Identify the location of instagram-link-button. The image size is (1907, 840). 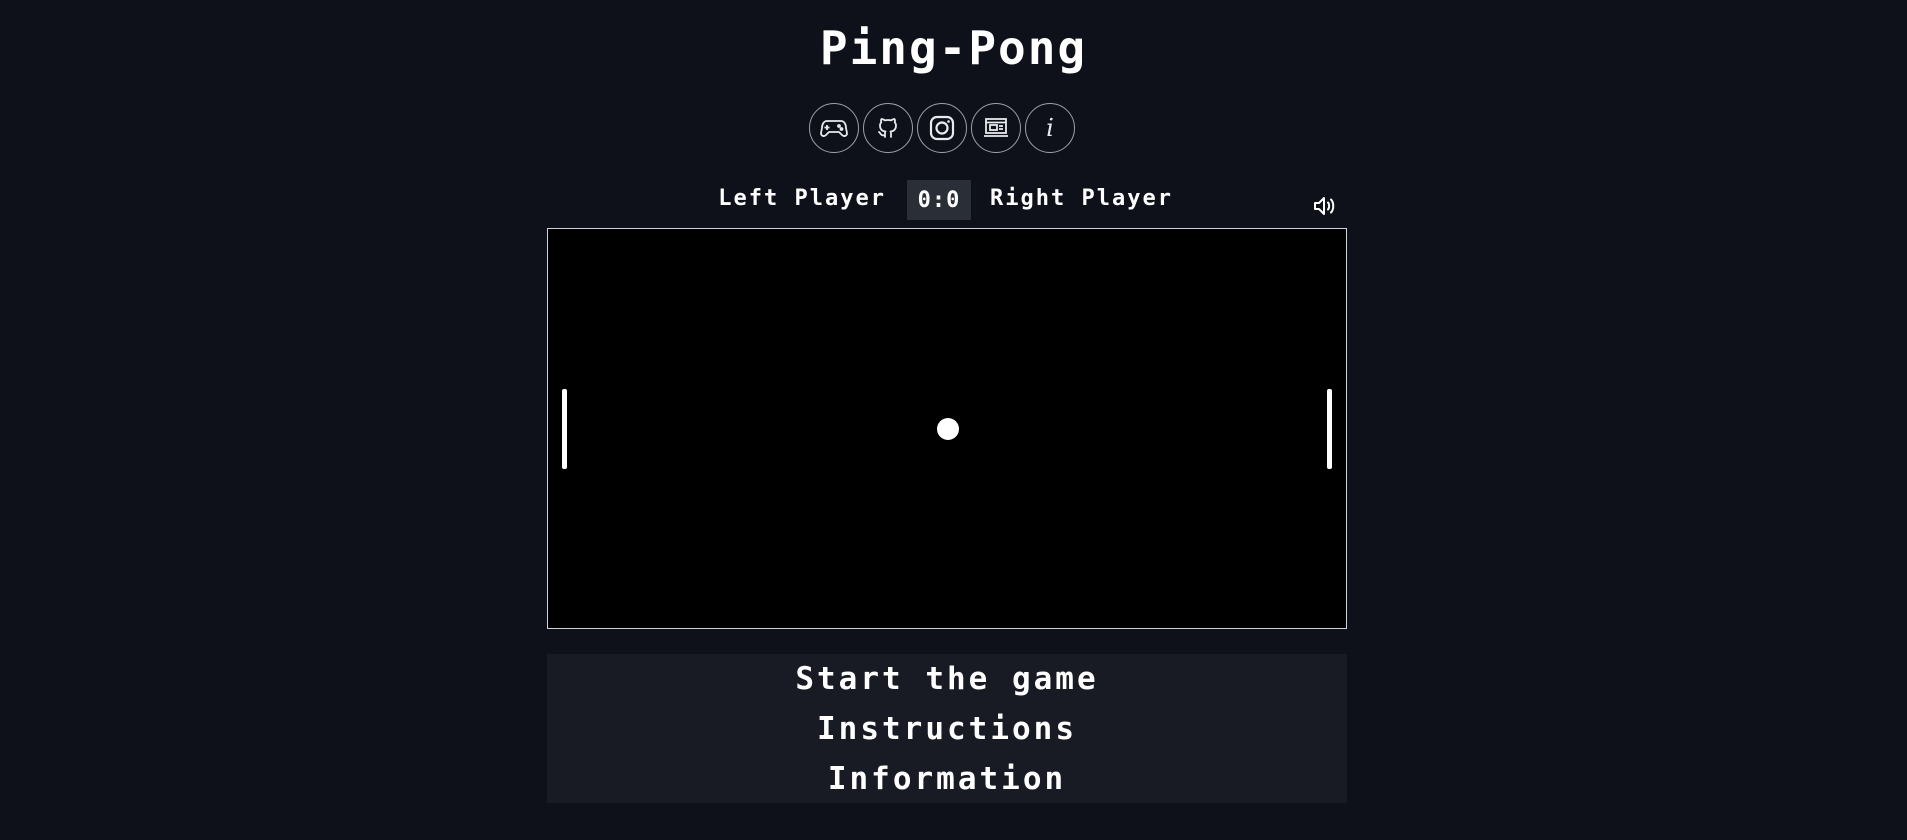
(942, 128).